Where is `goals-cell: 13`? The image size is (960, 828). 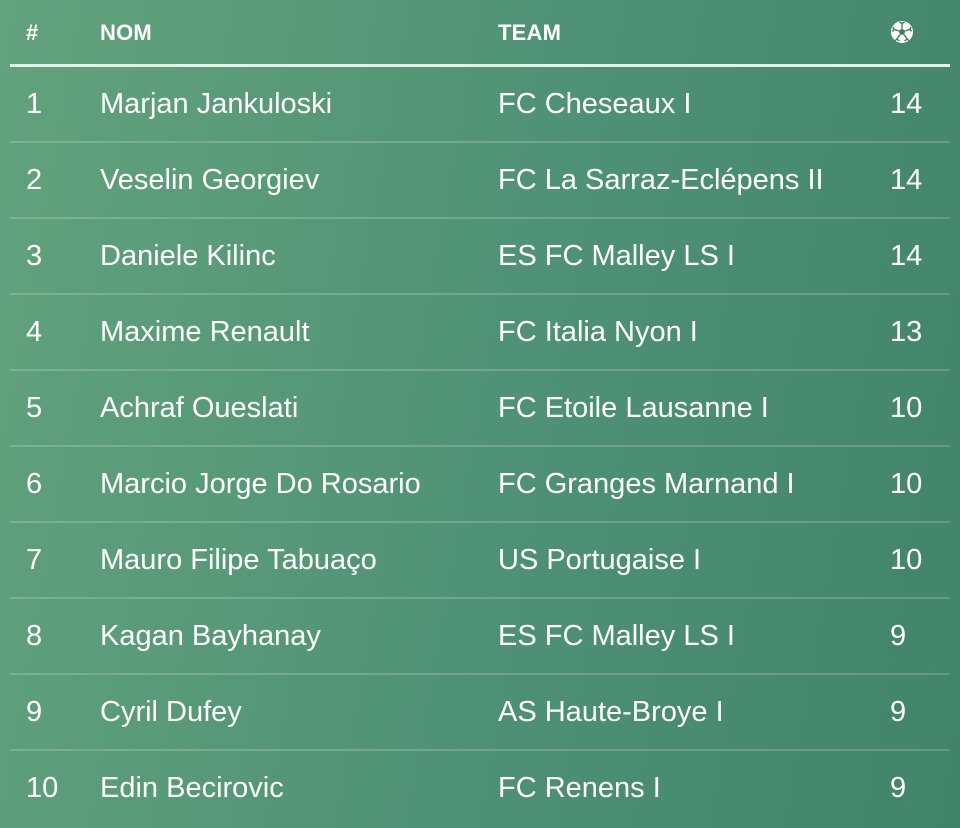
goals-cell: 13 is located at coordinates (906, 332).